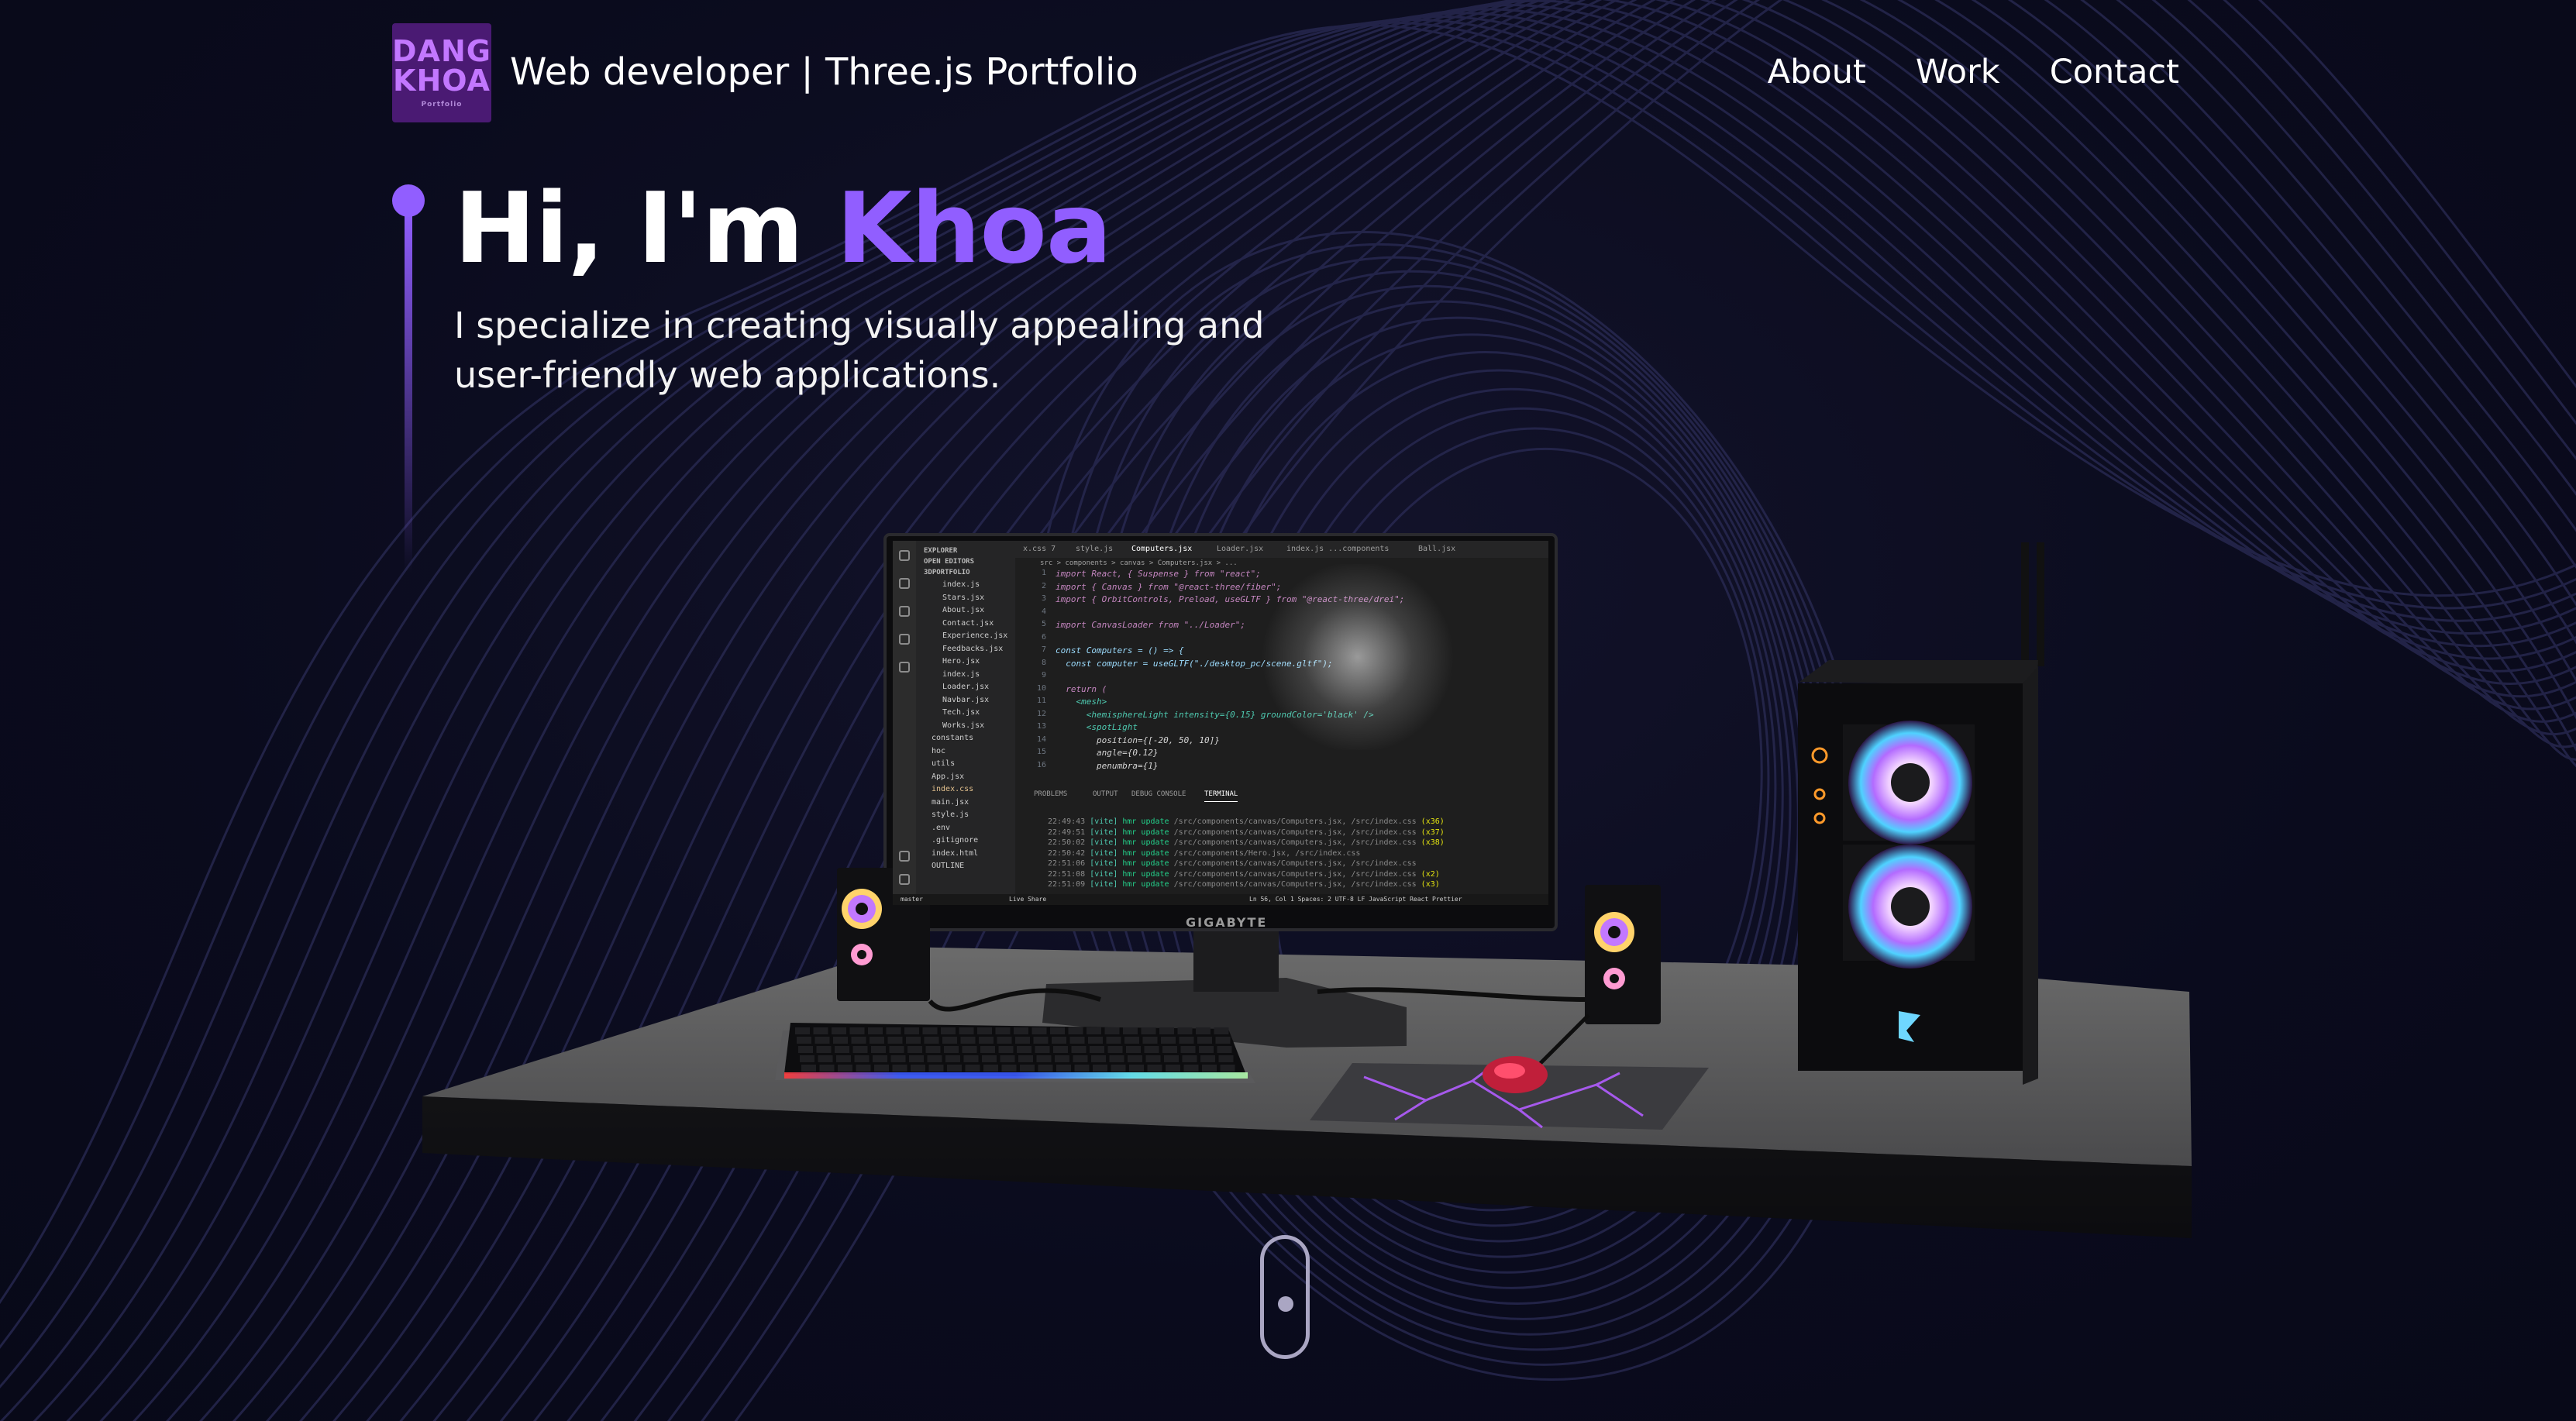  Describe the element at coordinates (966, 687) in the screenshot. I see `explorer-file: Loader.jsx` at that location.